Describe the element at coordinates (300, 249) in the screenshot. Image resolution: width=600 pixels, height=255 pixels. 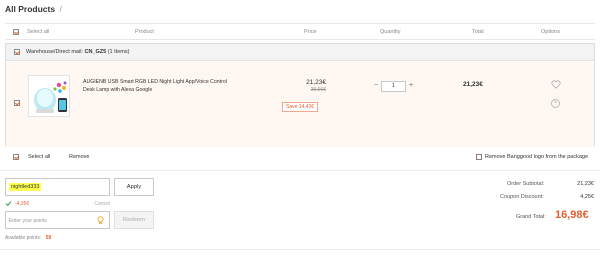
I see `bottom-divider` at that location.